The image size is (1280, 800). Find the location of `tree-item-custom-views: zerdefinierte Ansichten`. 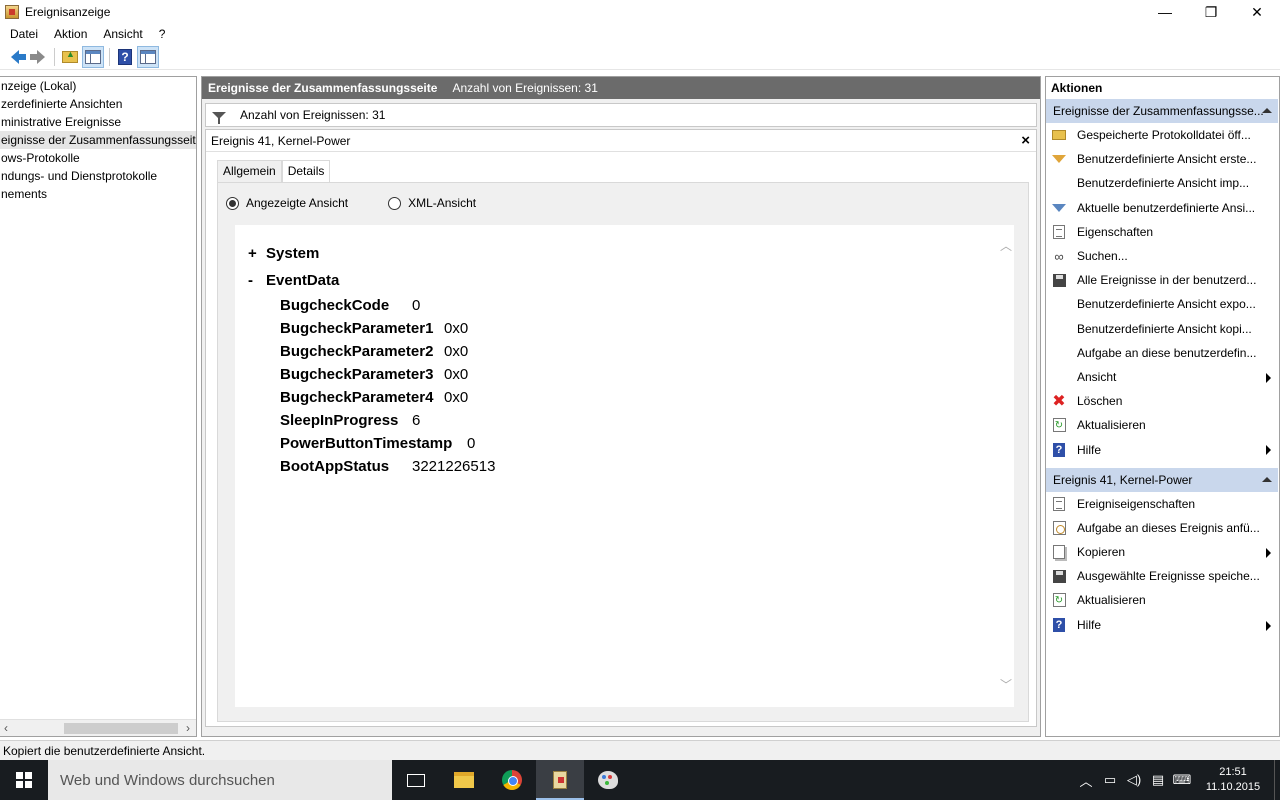

tree-item-custom-views: zerdefinierte Ansichten is located at coordinates (98, 104).